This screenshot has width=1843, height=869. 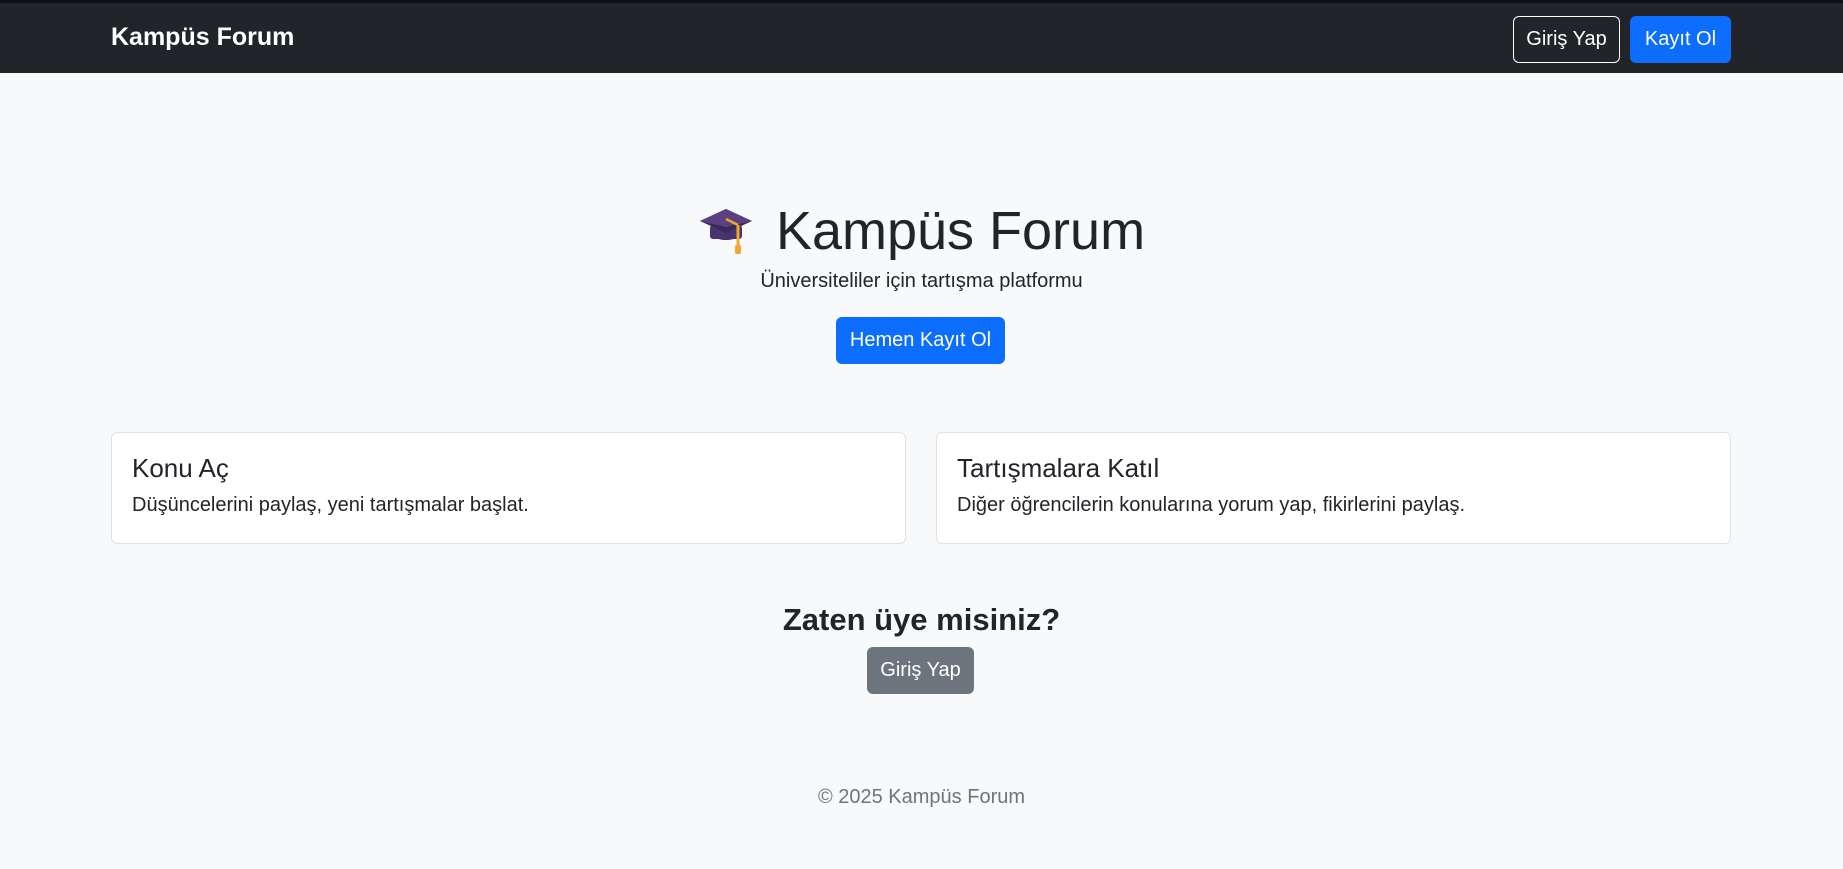 What do you see at coordinates (1680, 39) in the screenshot?
I see `register-button: Kayıt Ol` at bounding box center [1680, 39].